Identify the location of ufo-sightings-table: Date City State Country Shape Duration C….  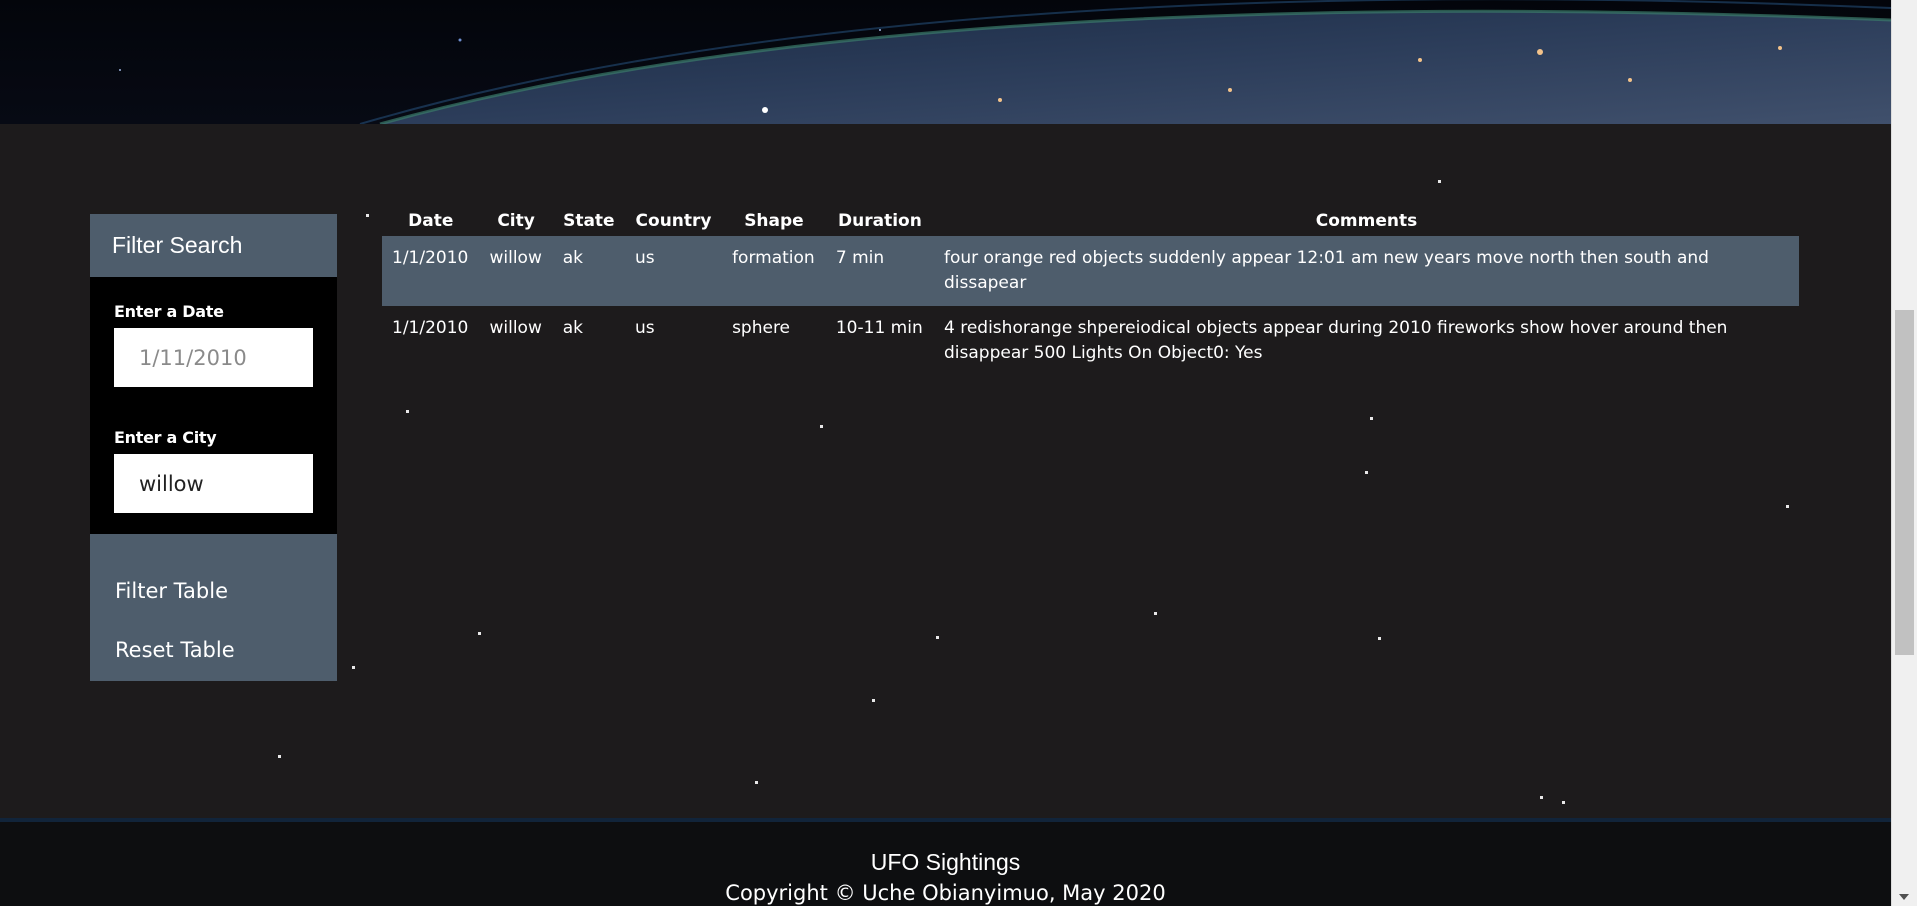
(1090, 291).